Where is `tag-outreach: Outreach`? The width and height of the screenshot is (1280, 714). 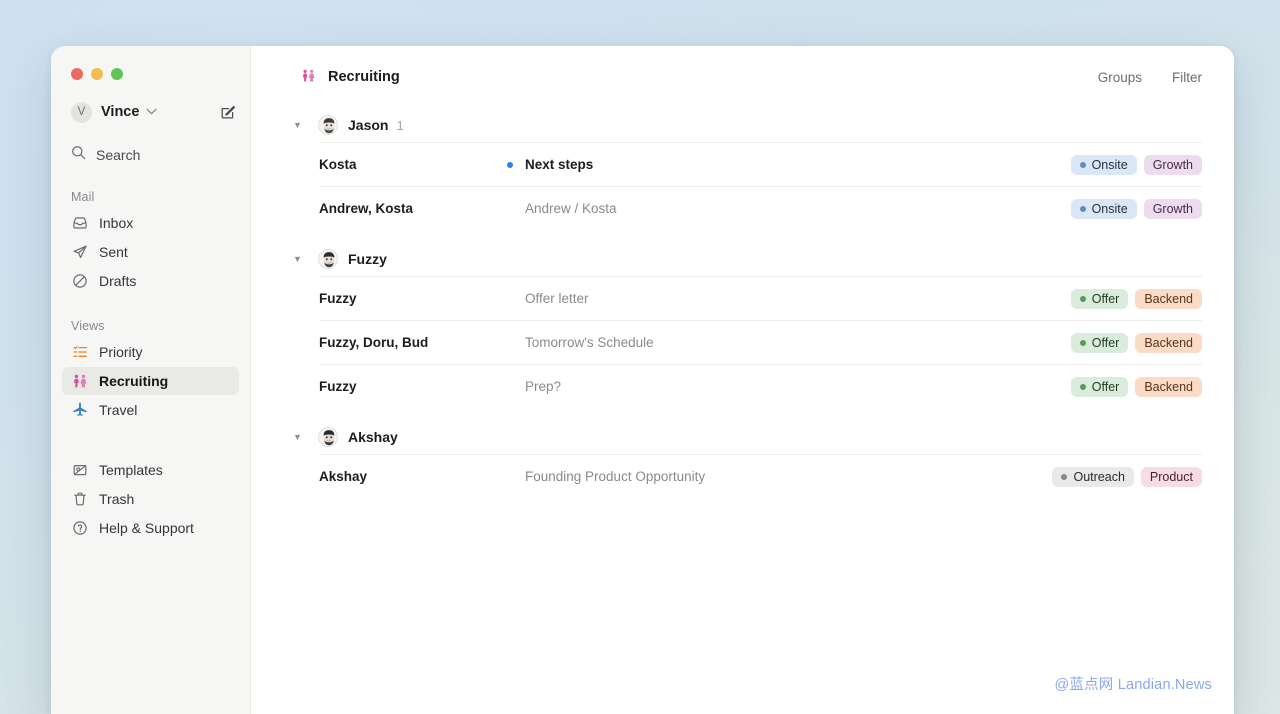 tag-outreach: Outreach is located at coordinates (1093, 476).